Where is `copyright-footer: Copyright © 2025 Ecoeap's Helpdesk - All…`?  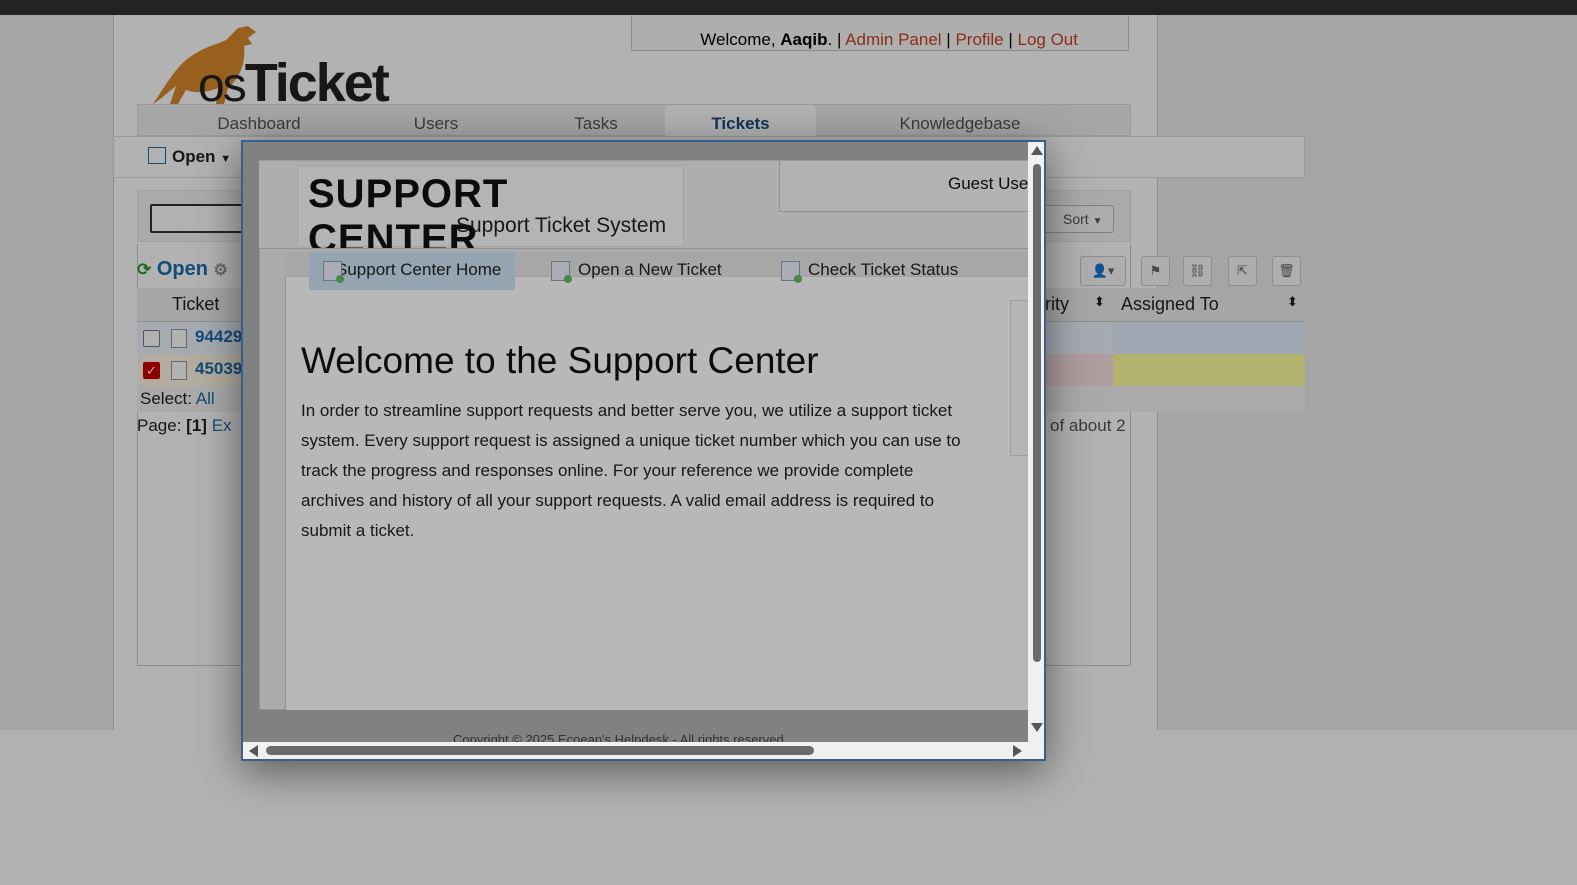
copyright-footer: Copyright © 2025 Ecoeap's Helpdesk - All… is located at coordinates (620, 737).